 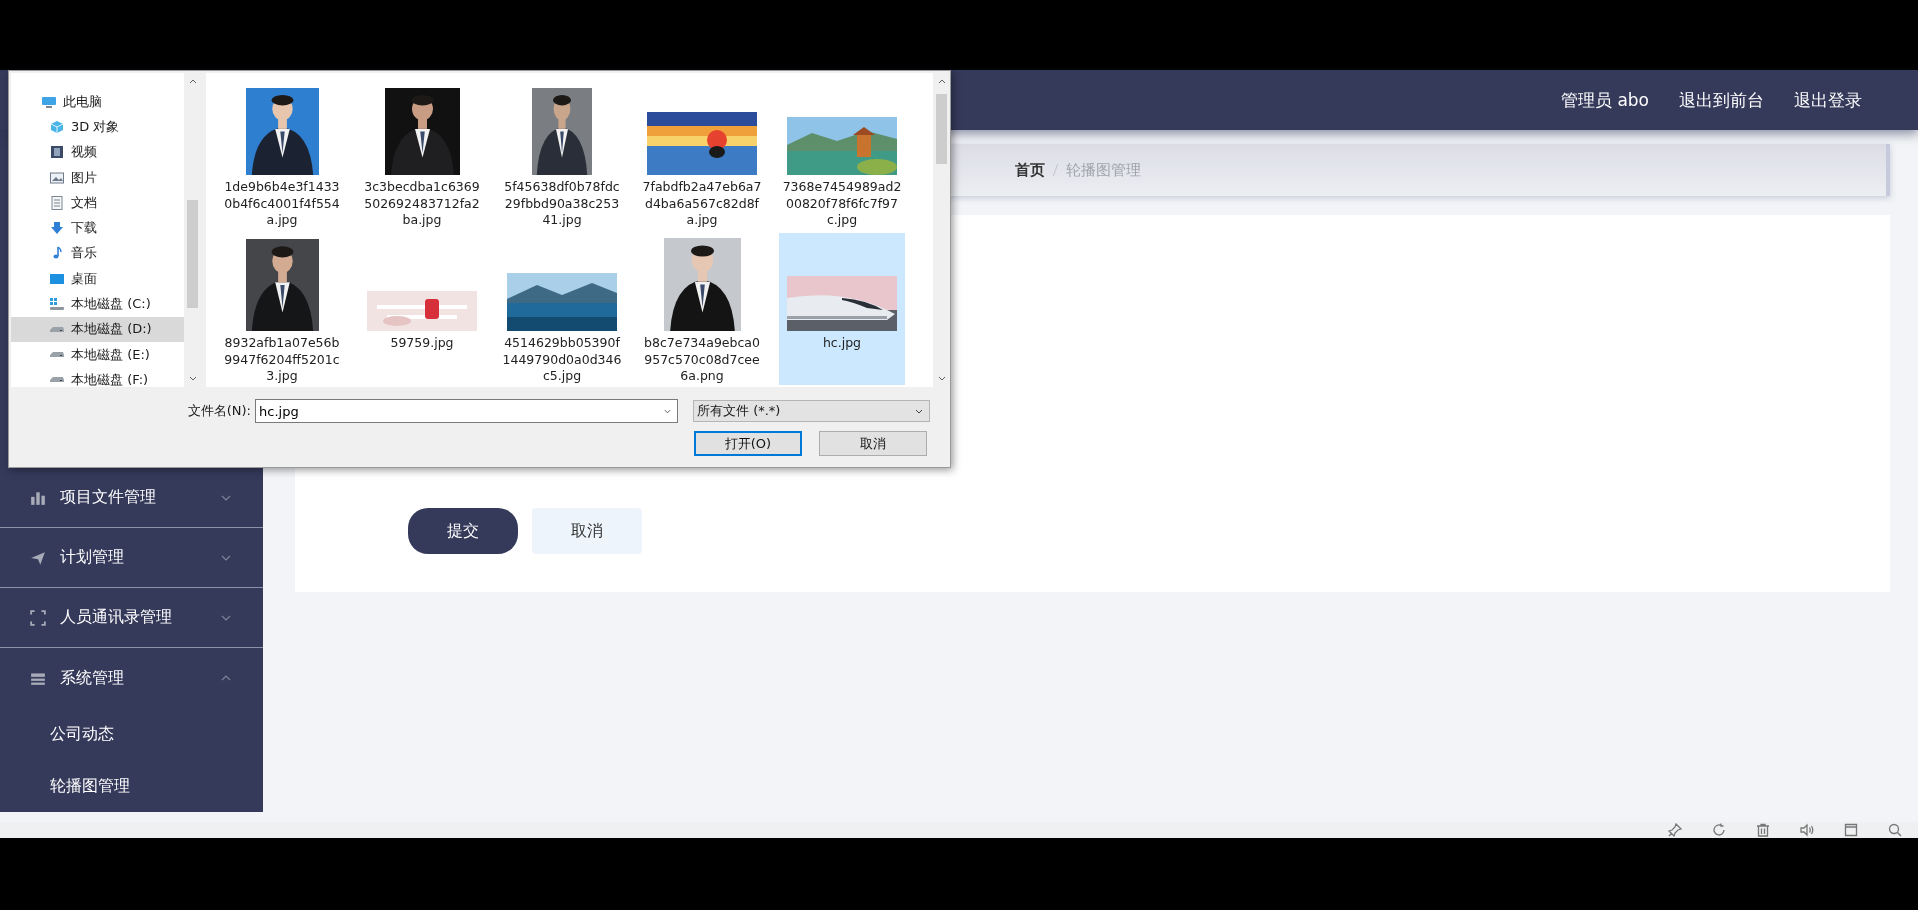 What do you see at coordinates (842, 309) in the screenshot?
I see `file-item: hc.jpg` at bounding box center [842, 309].